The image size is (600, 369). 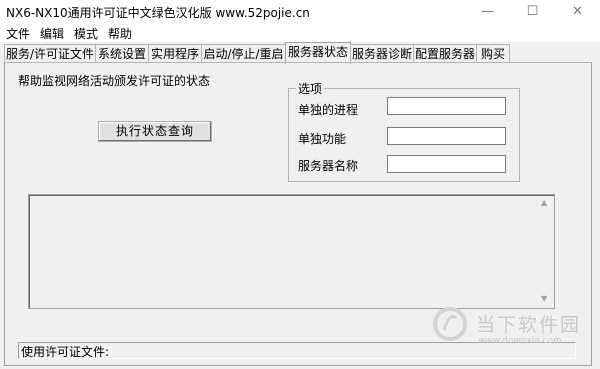 I want to click on menu-mode: 模式, so click(x=86, y=33).